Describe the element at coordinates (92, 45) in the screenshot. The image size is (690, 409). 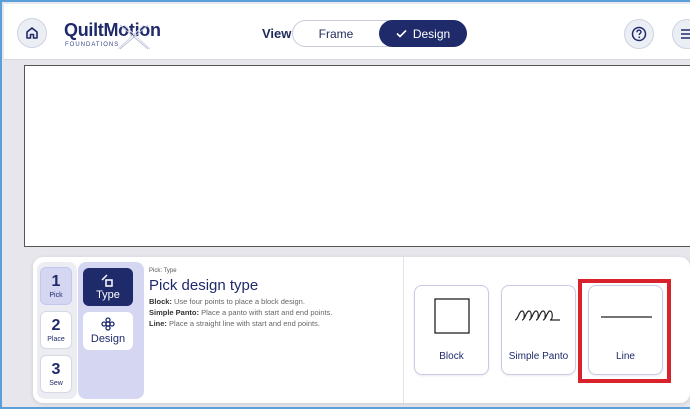
I see `logo-subtitle: FOUNDATIONS` at that location.